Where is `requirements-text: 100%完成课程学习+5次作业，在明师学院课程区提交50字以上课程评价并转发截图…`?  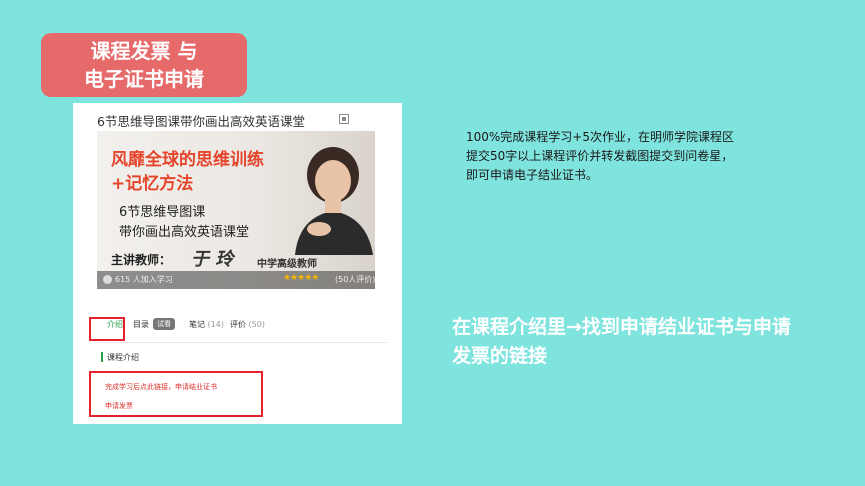
requirements-text: 100%完成课程学习+5次作业，在明师学院课程区提交50字以上课程评价并转发截图… is located at coordinates (600, 156).